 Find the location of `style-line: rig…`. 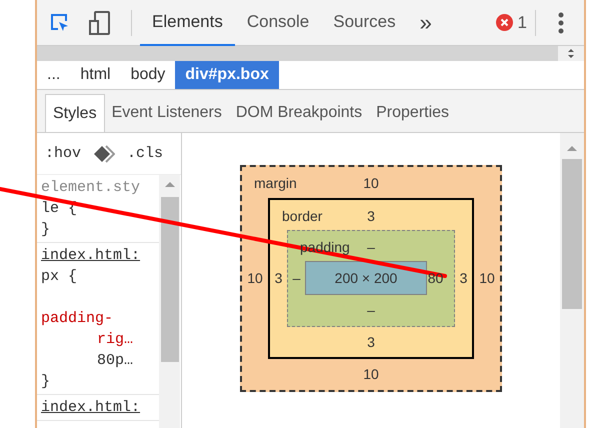

style-line: rig… is located at coordinates (115, 340).